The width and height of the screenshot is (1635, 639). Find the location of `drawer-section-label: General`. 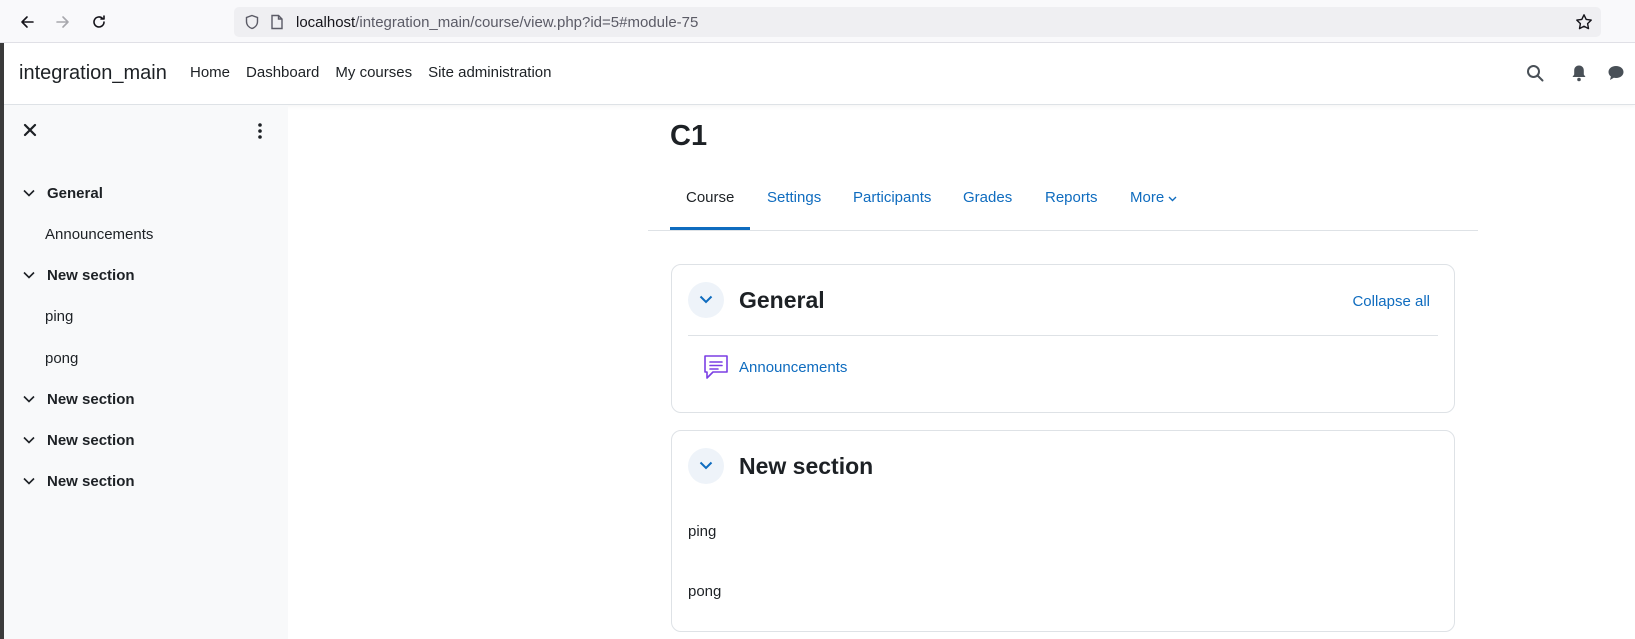

drawer-section-label: General is located at coordinates (75, 193).